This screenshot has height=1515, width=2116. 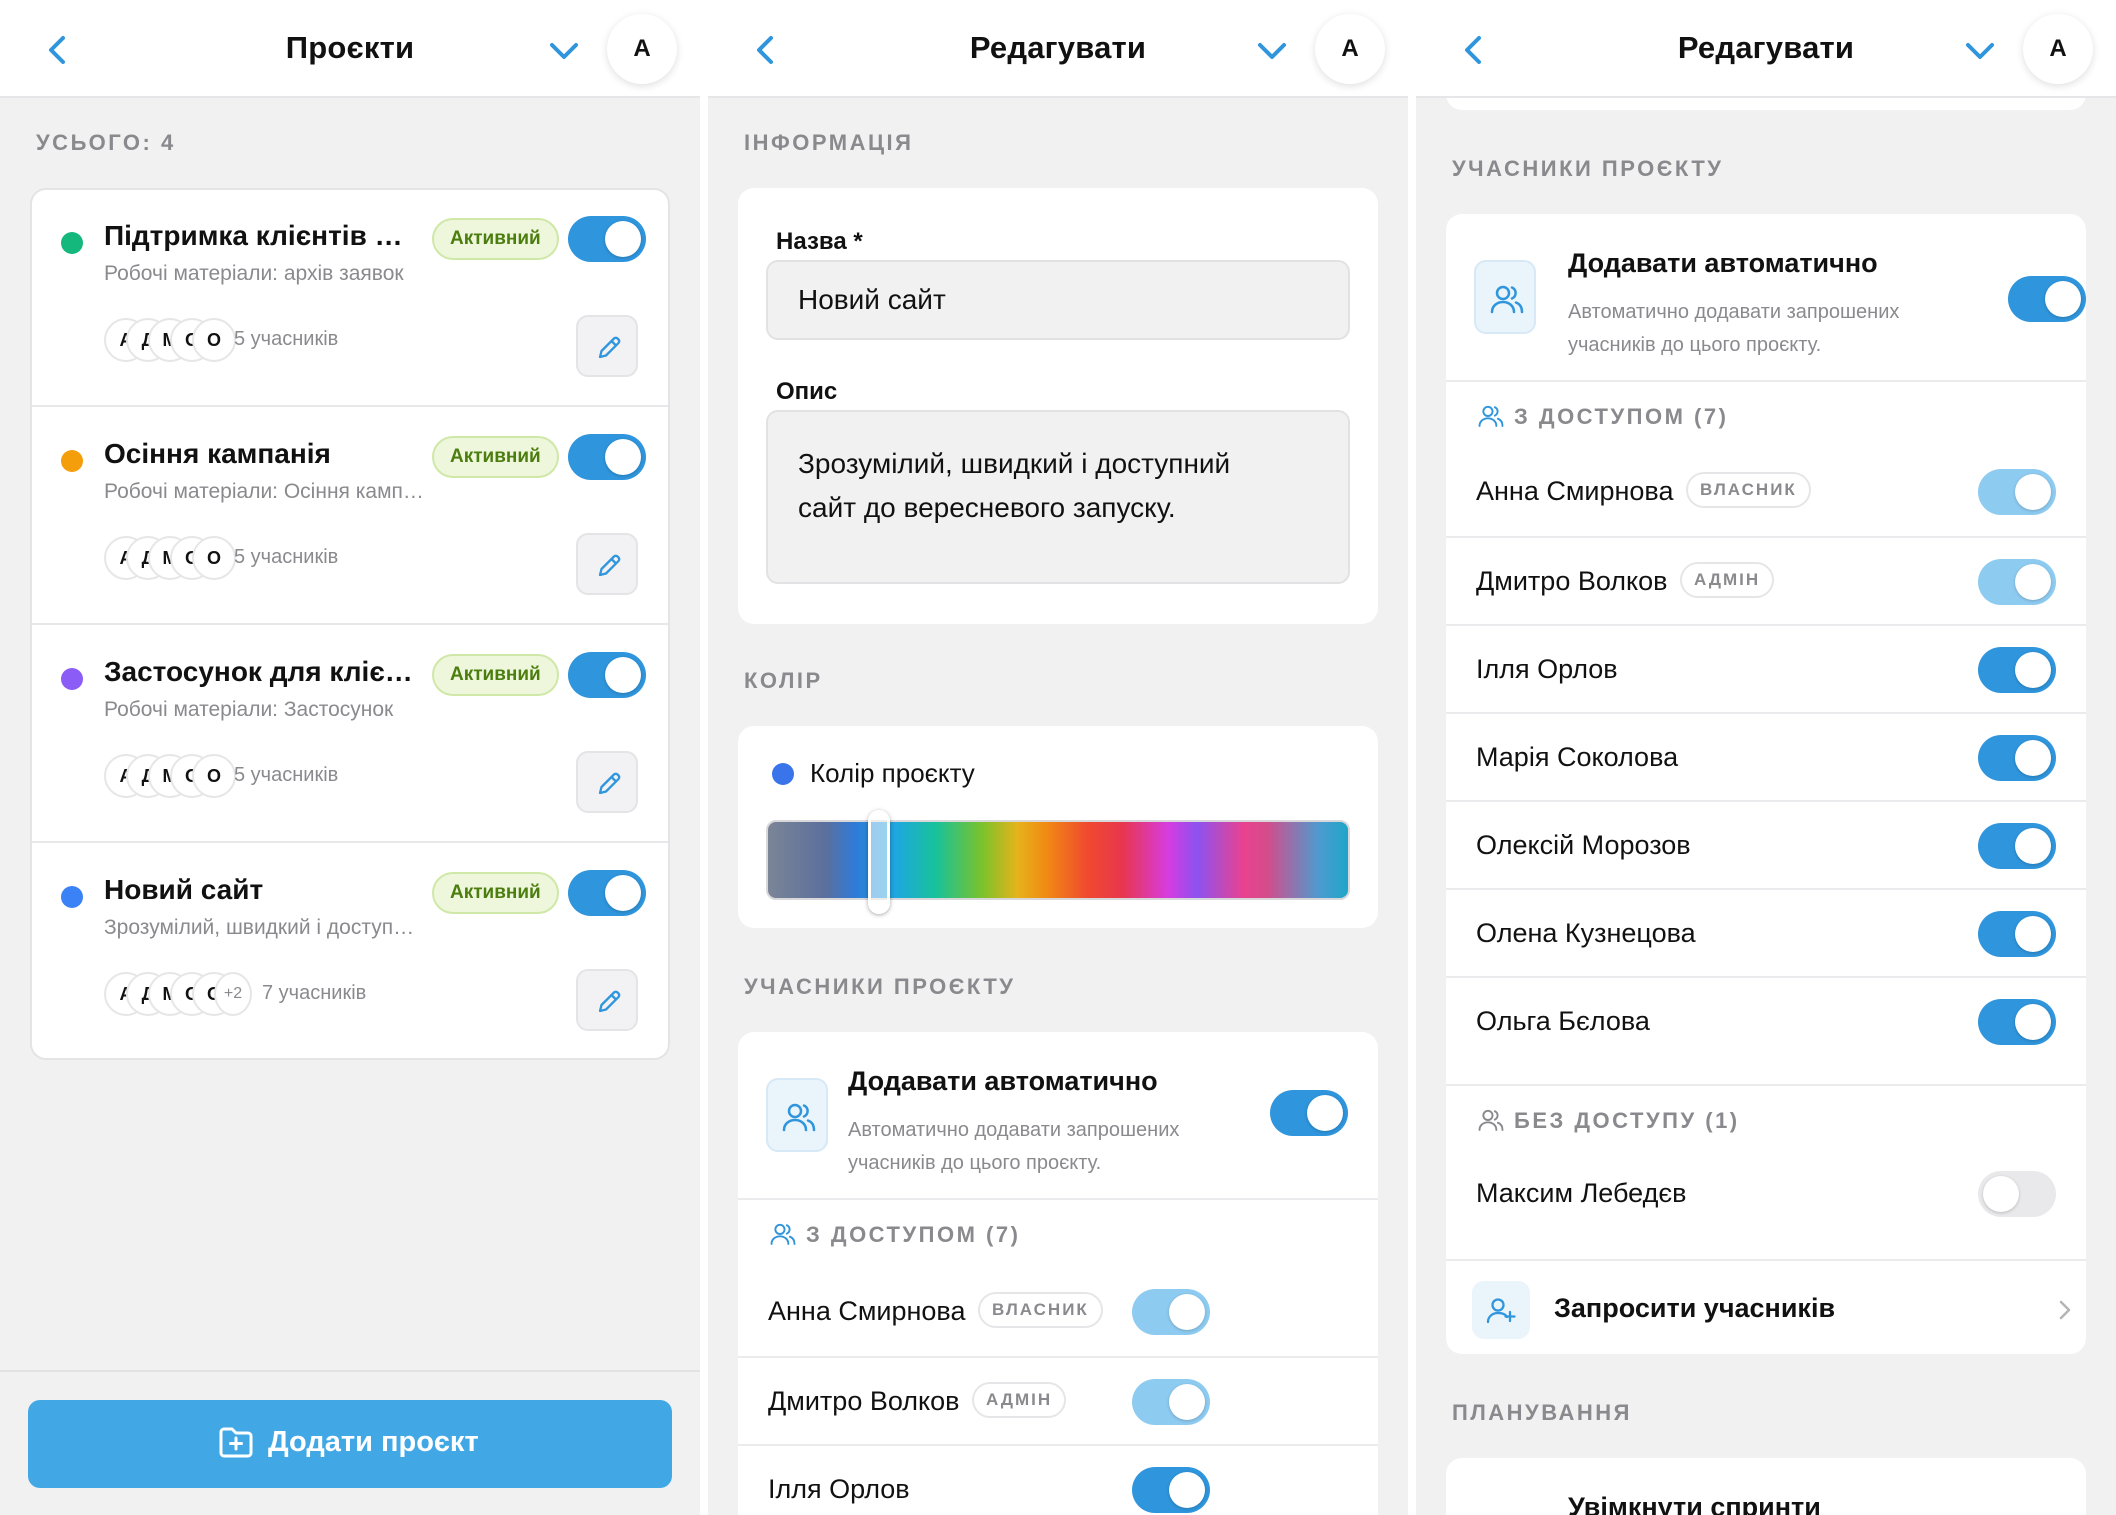 I want to click on member-row: Олексій Морозов, so click(x=1766, y=844).